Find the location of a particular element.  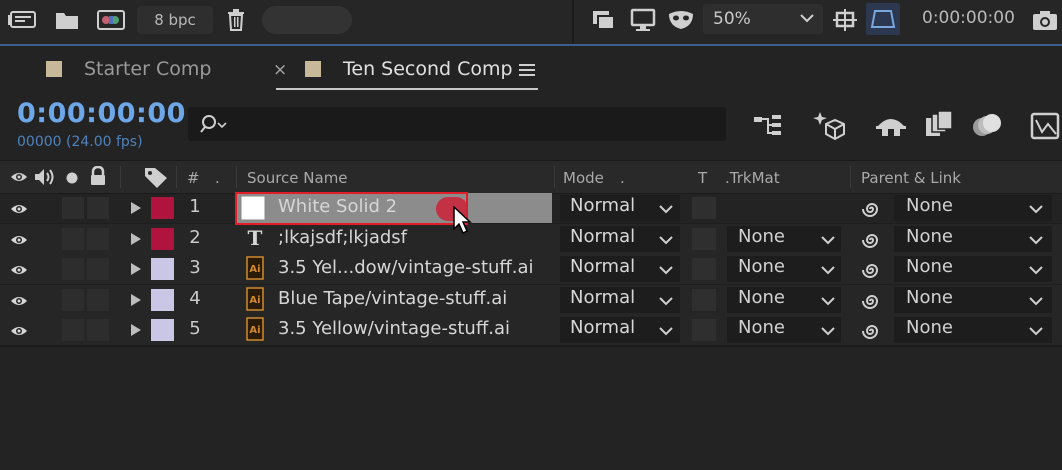

snapshot-icon is located at coordinates (603, 20).